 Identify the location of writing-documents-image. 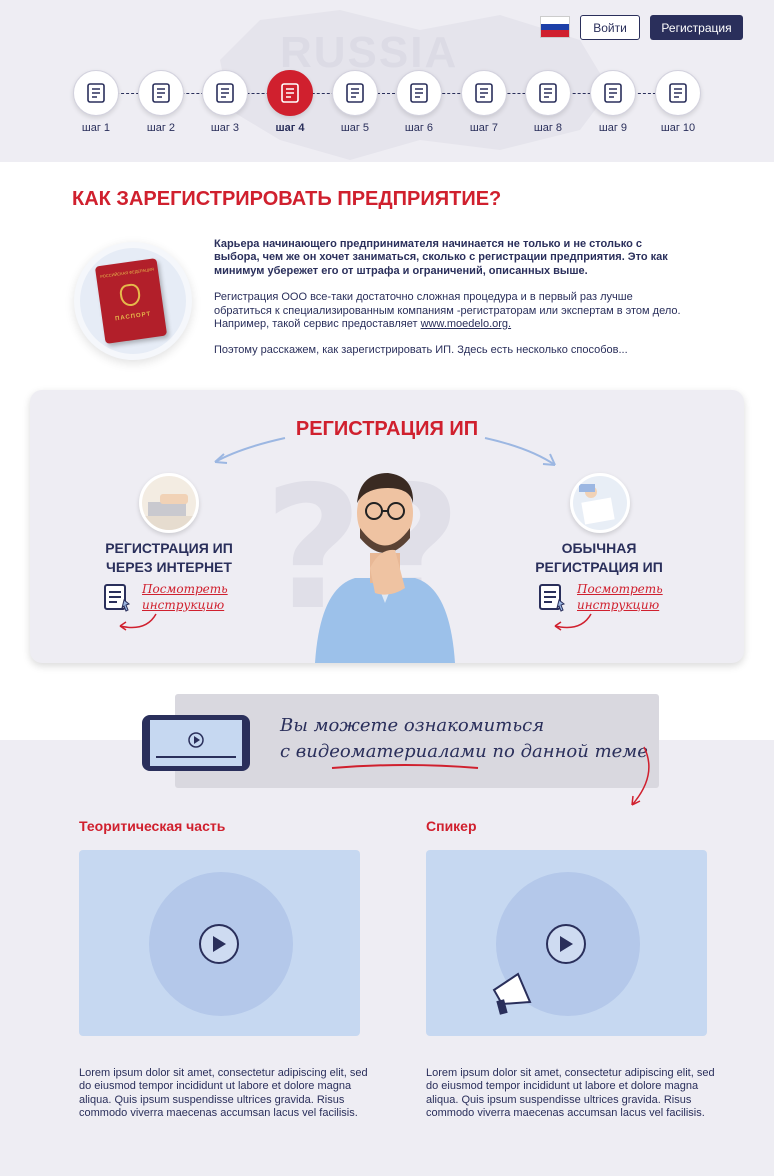
(600, 503).